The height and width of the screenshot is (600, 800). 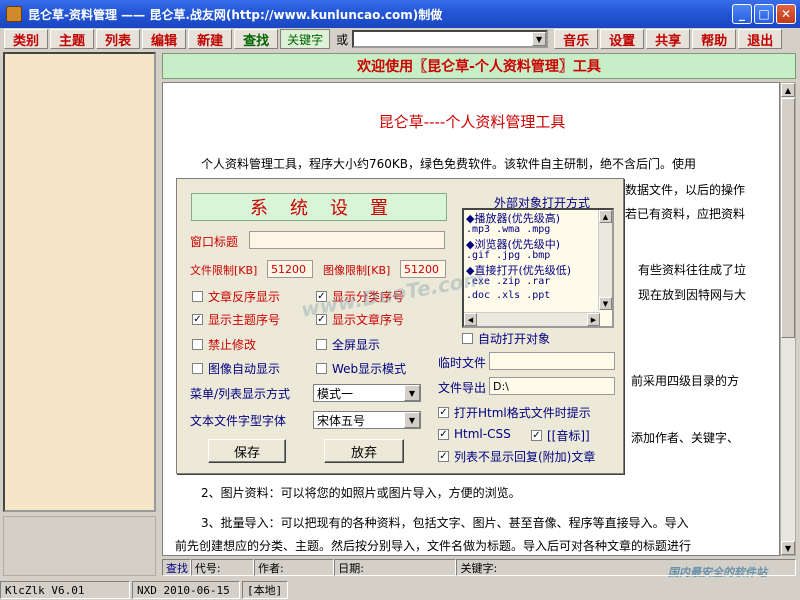 What do you see at coordinates (786, 14) in the screenshot?
I see `close-button: ✕` at bounding box center [786, 14].